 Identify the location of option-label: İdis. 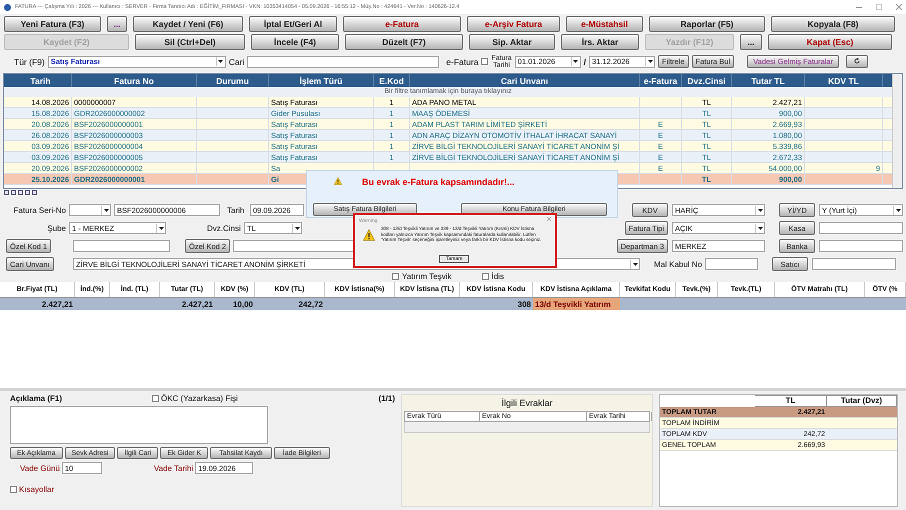
(498, 276).